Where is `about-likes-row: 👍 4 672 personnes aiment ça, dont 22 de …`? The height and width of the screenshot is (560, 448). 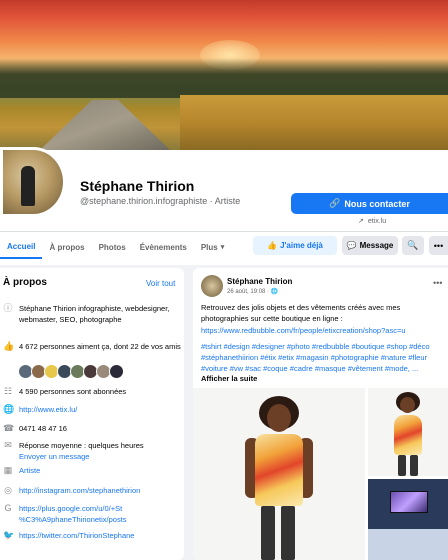
about-likes-row: 👍 4 672 personnes aiment ça, dont 22 de … is located at coordinates (92, 346).